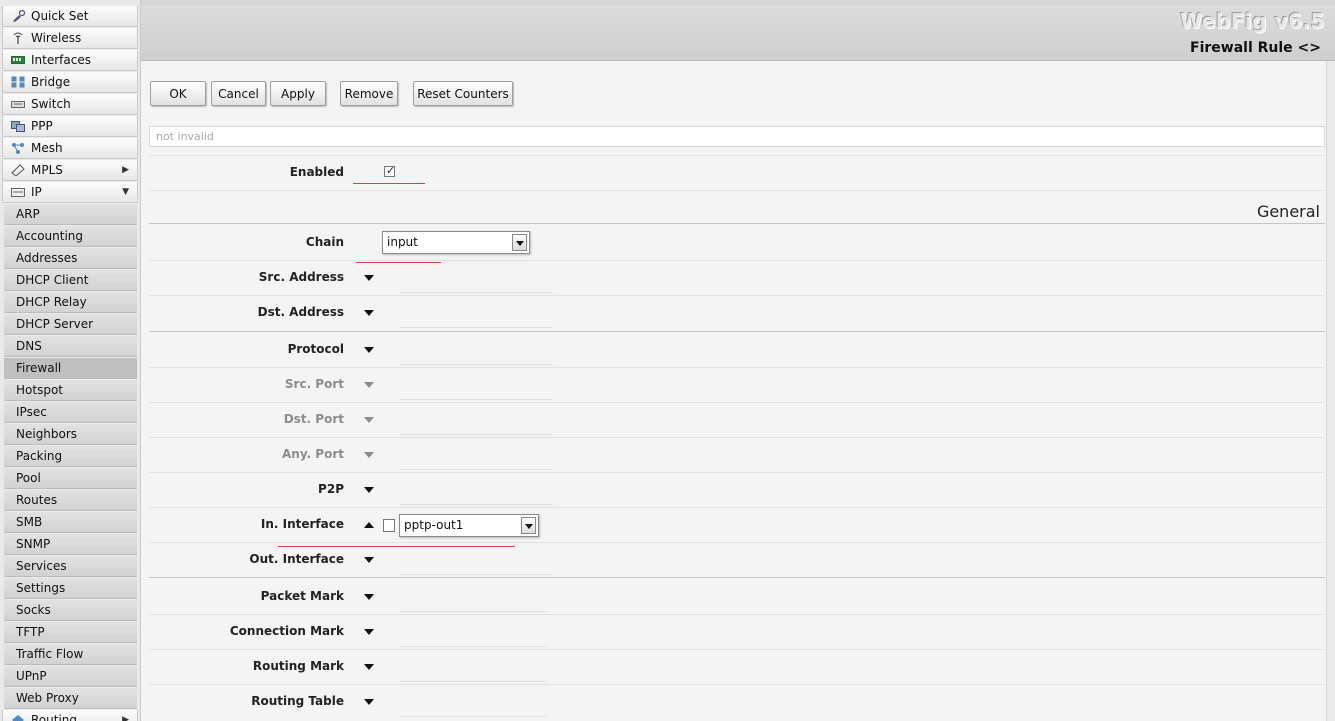  Describe the element at coordinates (298, 93) in the screenshot. I see `apply-button: Apply` at that location.